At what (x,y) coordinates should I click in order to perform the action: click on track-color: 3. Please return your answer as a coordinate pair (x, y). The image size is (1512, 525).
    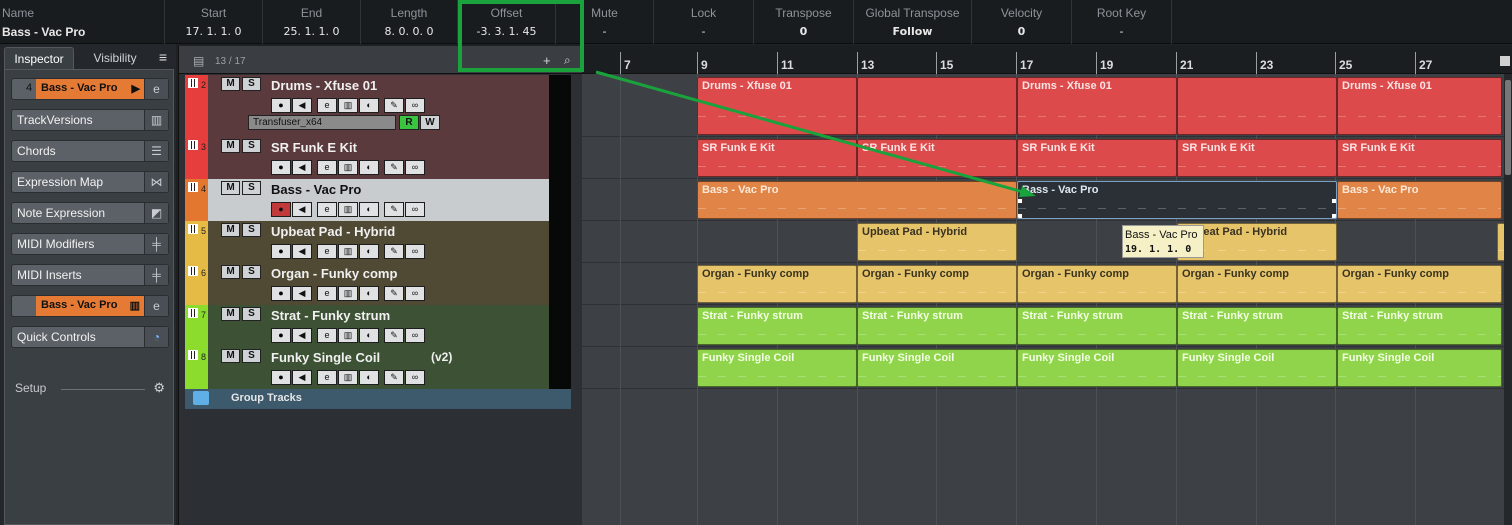
    Looking at the image, I should click on (196, 158).